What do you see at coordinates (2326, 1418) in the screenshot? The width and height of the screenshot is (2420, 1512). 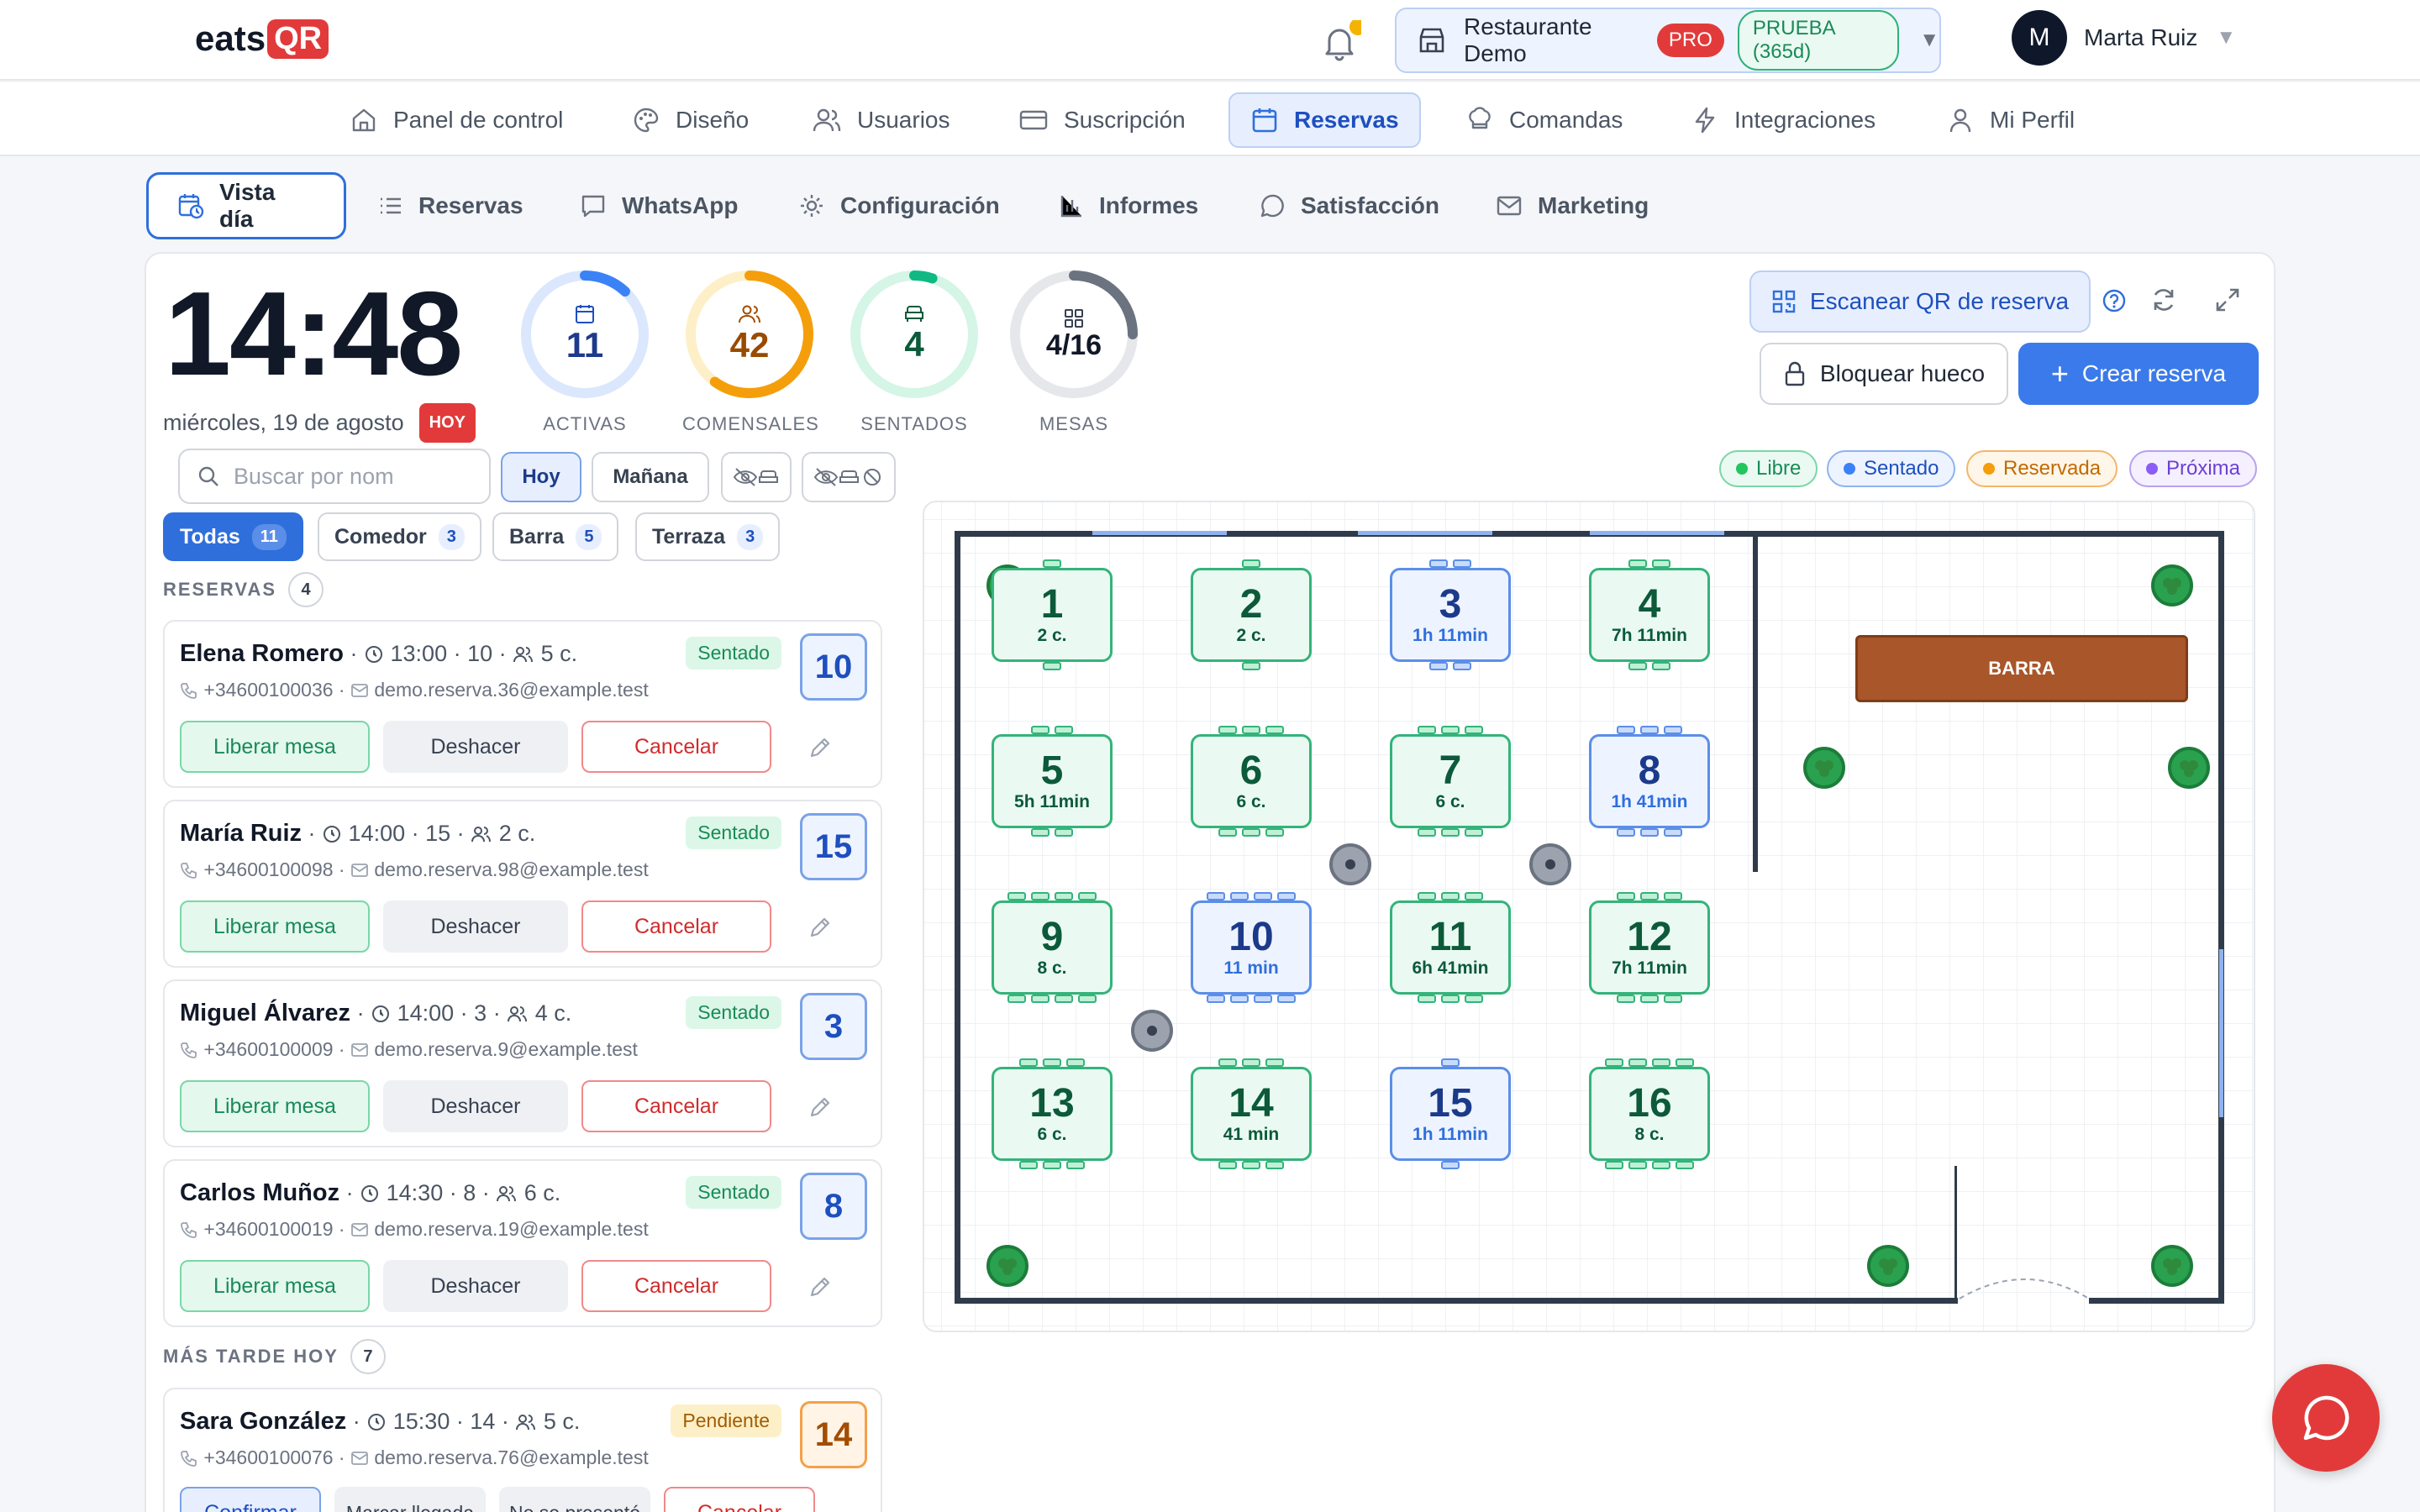 I see `chat-button` at bounding box center [2326, 1418].